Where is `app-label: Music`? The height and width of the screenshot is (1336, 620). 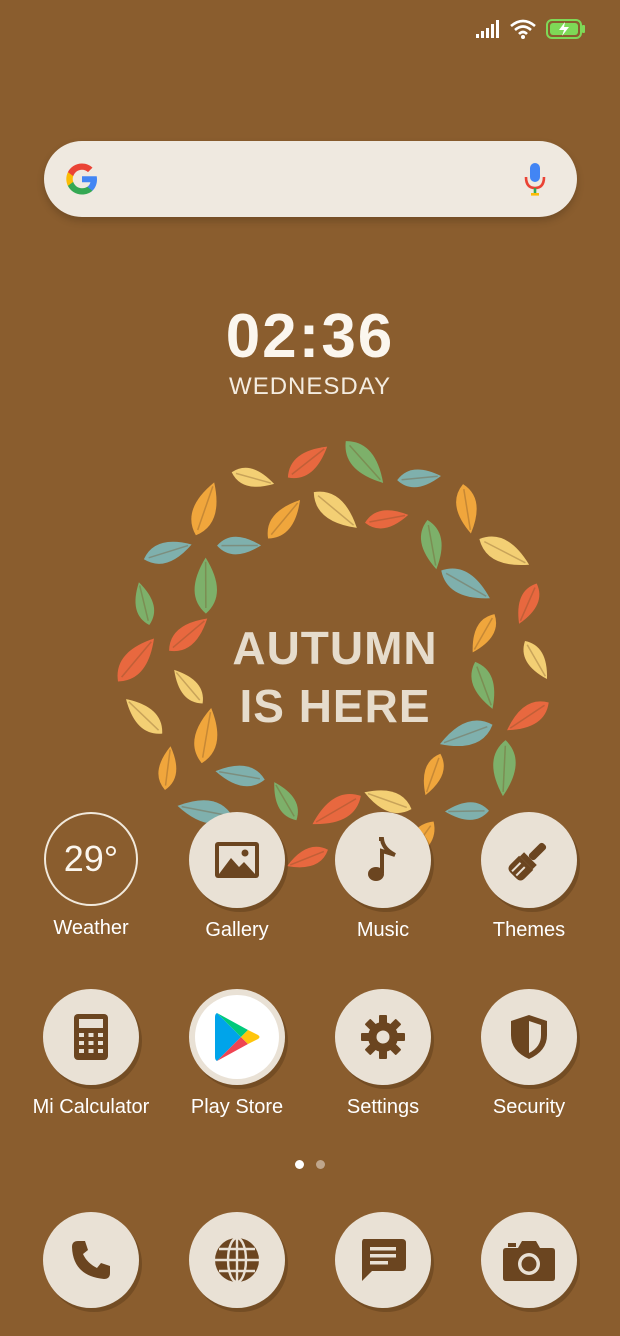 app-label: Music is located at coordinates (383, 930).